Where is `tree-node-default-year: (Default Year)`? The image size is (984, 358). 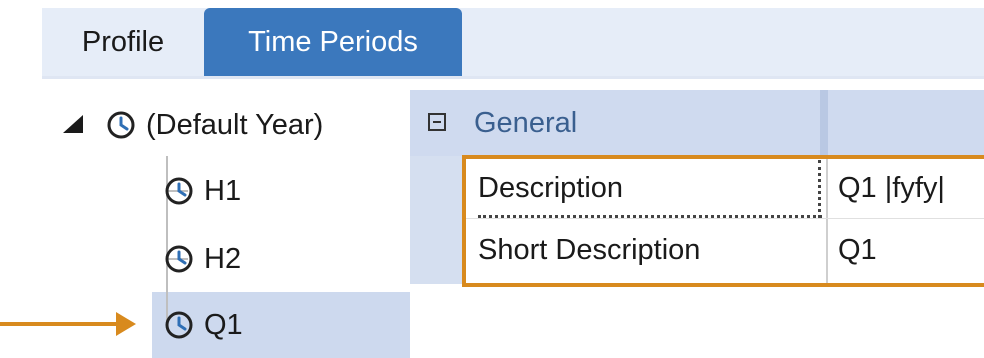 tree-node-default-year: (Default Year) is located at coordinates (192, 125).